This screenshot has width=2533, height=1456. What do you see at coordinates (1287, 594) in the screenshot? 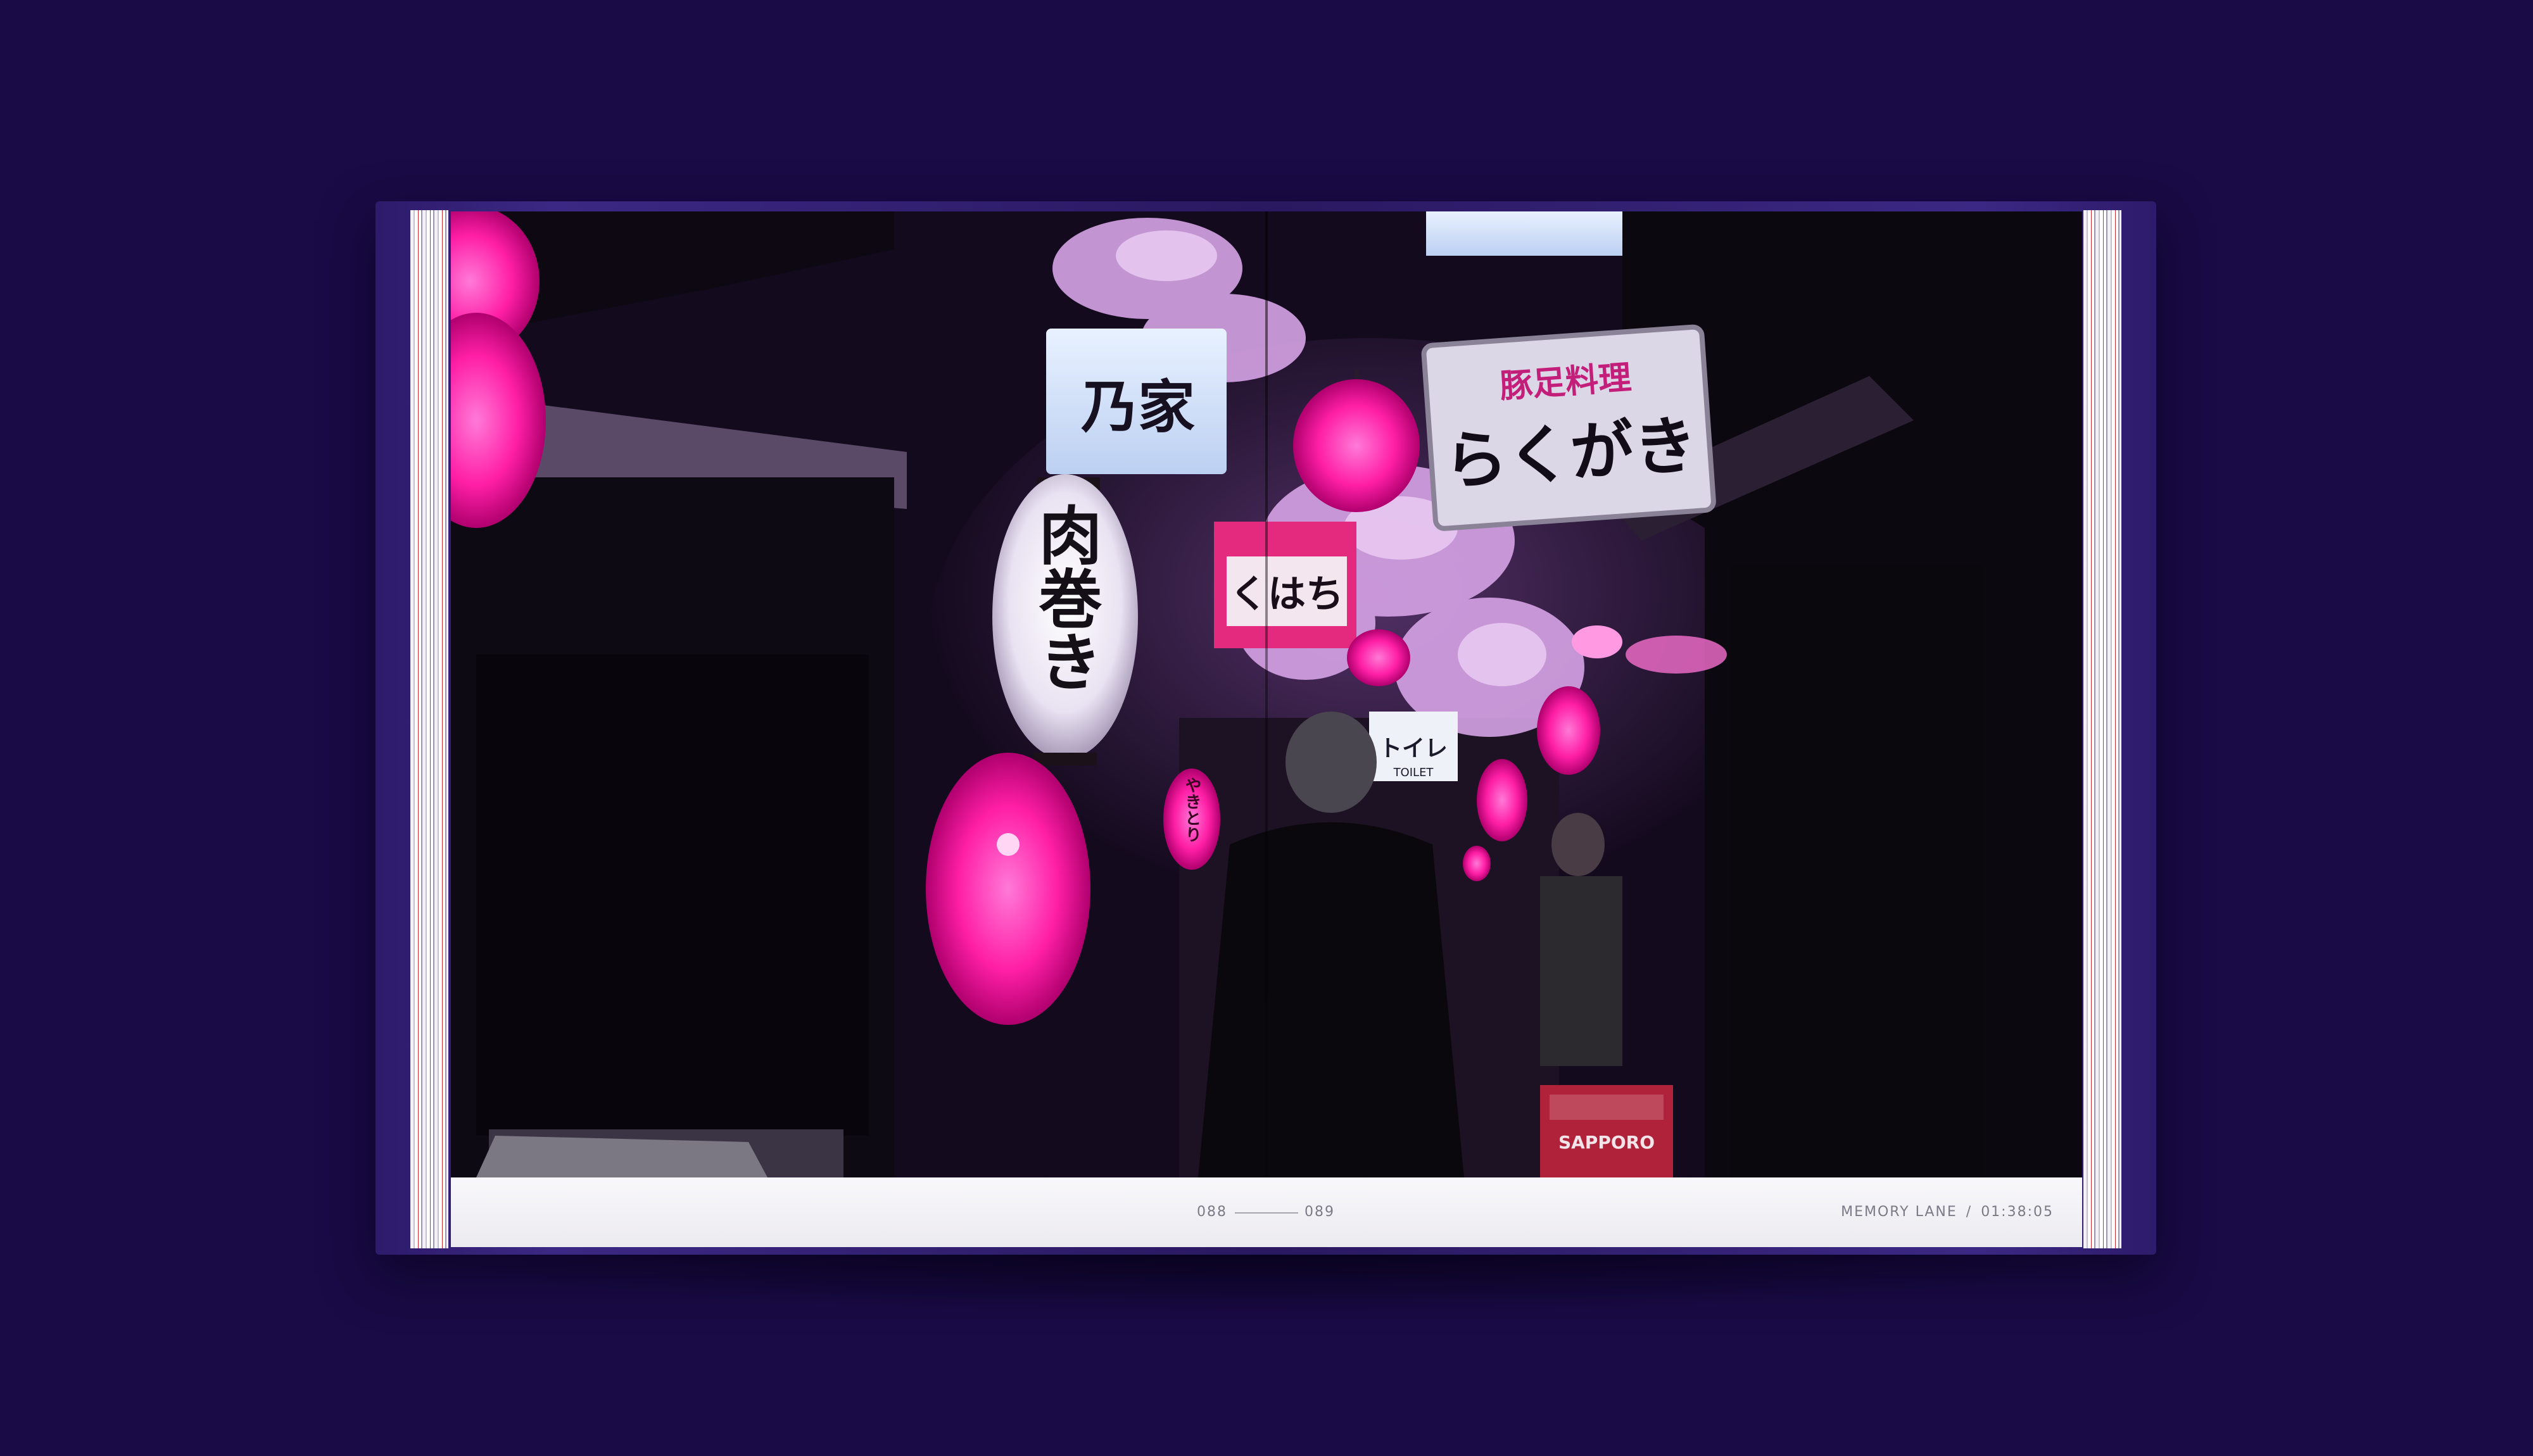
I see `sign-small-text: くはち` at bounding box center [1287, 594].